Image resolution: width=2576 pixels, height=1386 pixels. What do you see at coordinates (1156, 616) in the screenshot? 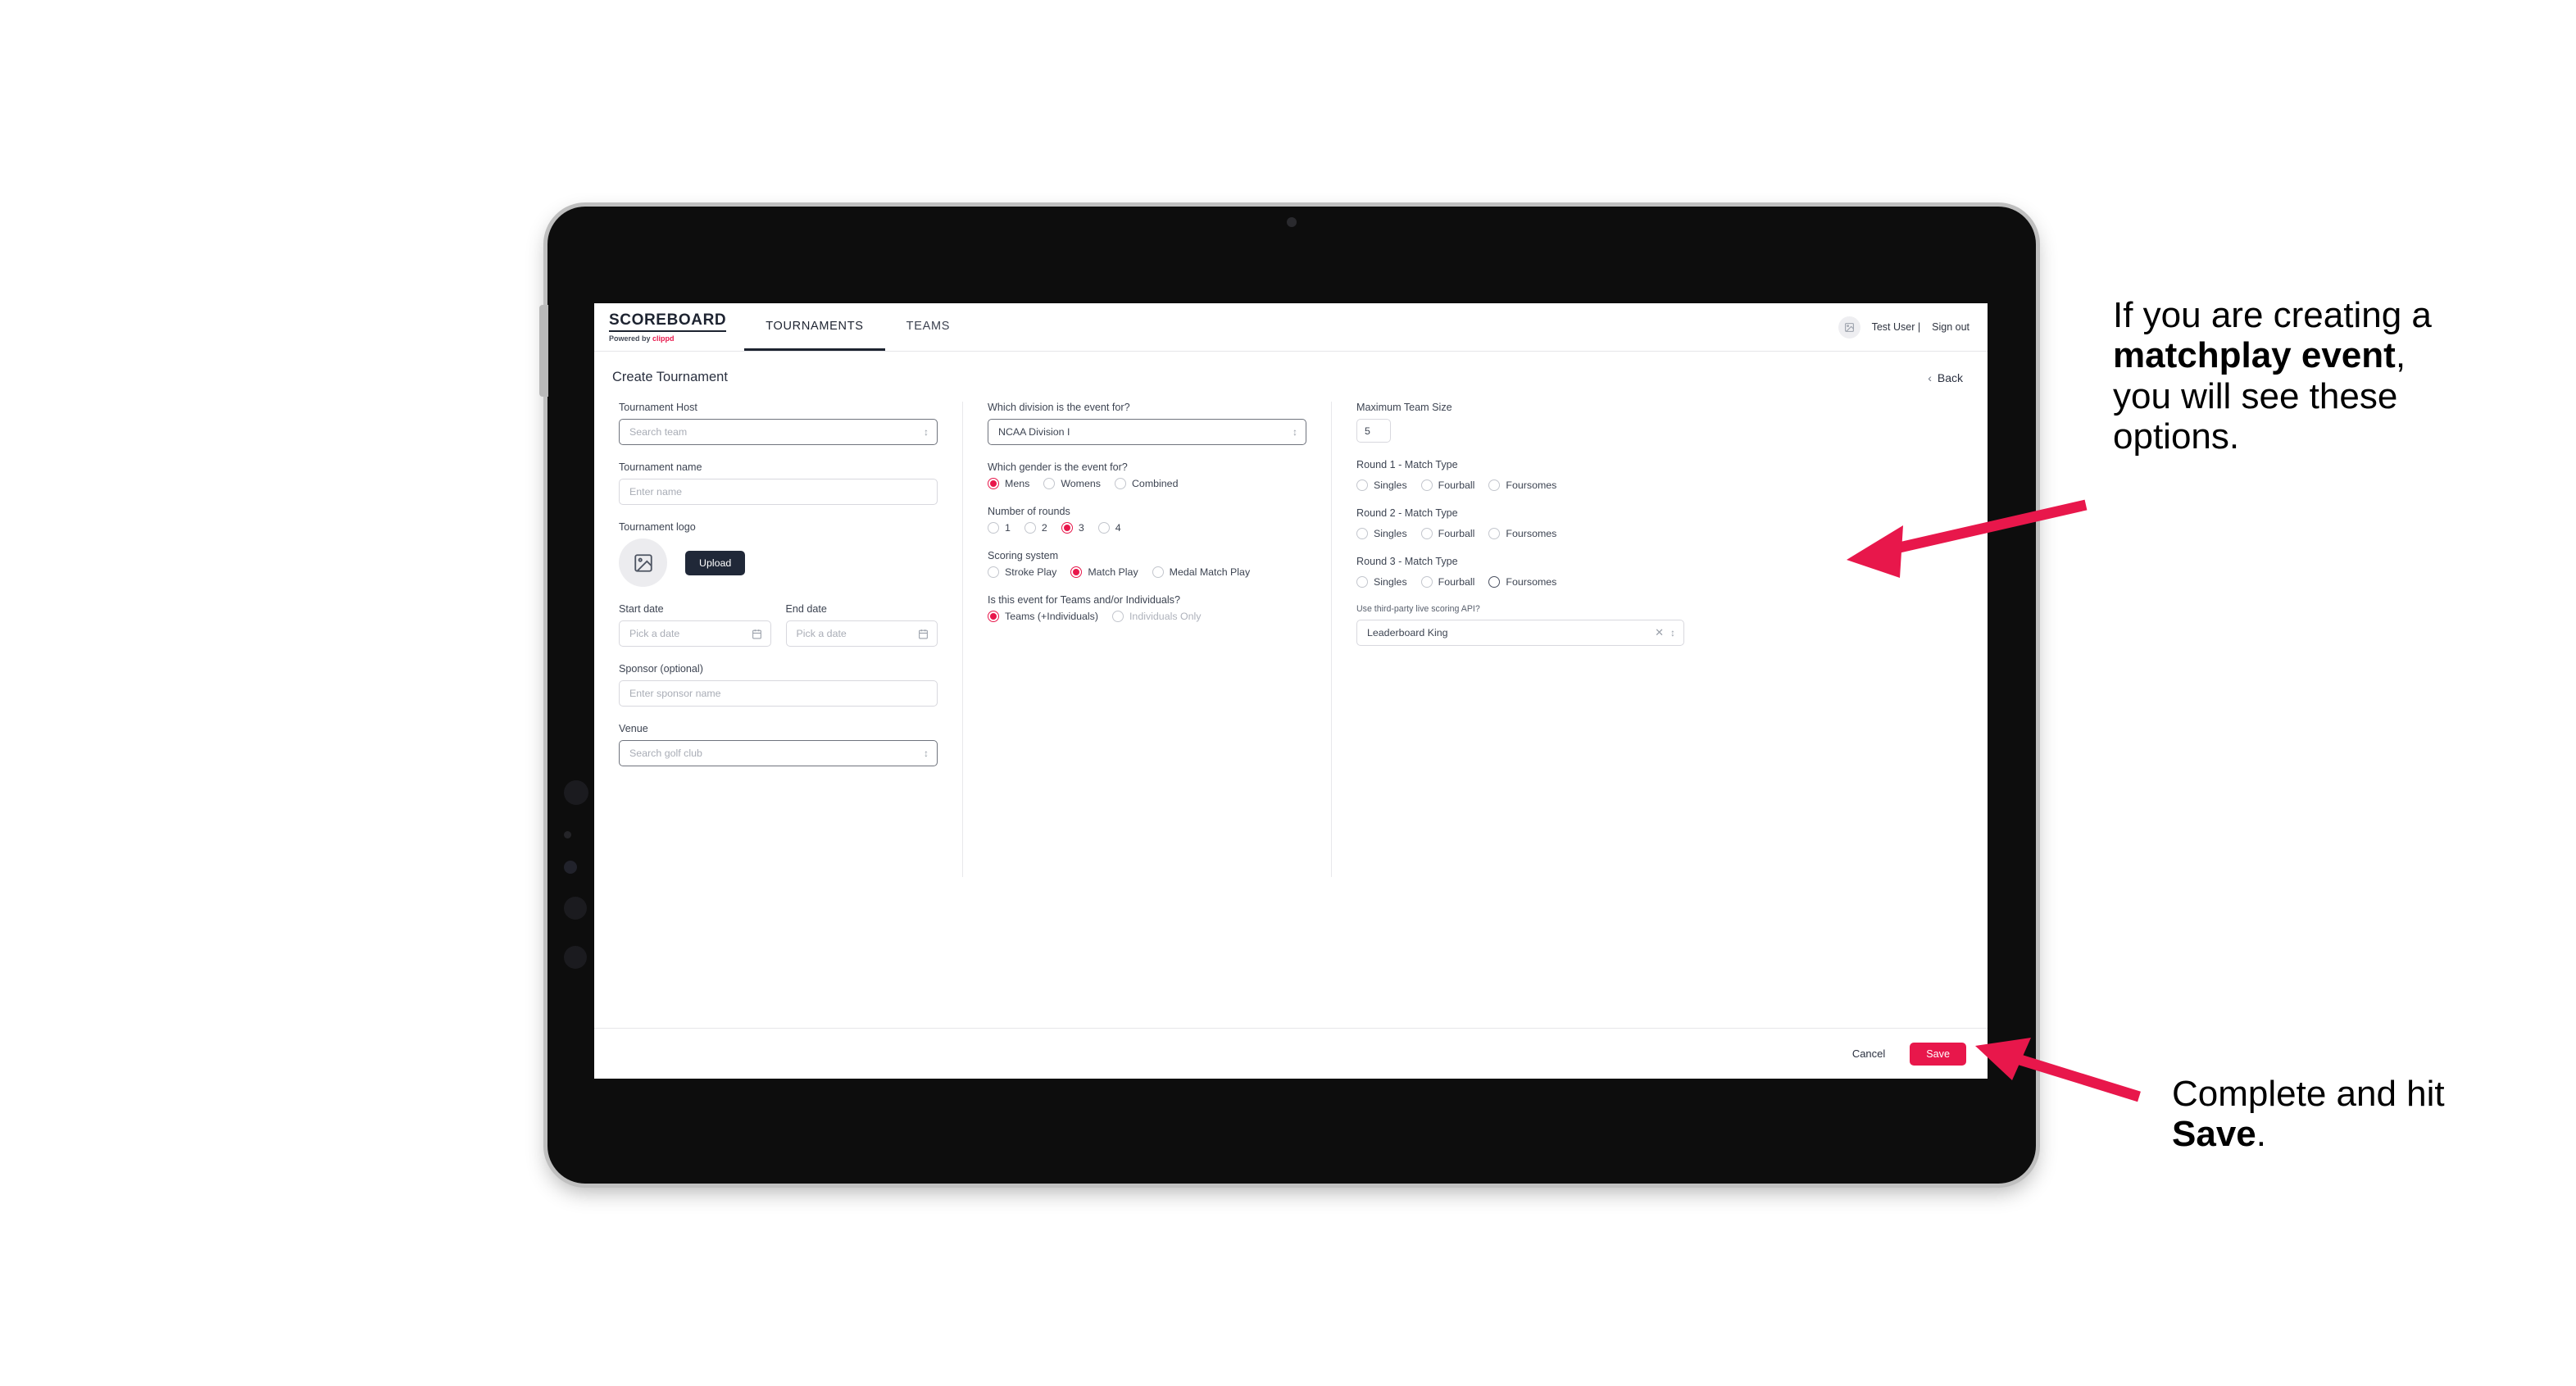
I see `radio-individuals-only: Individuals Only` at bounding box center [1156, 616].